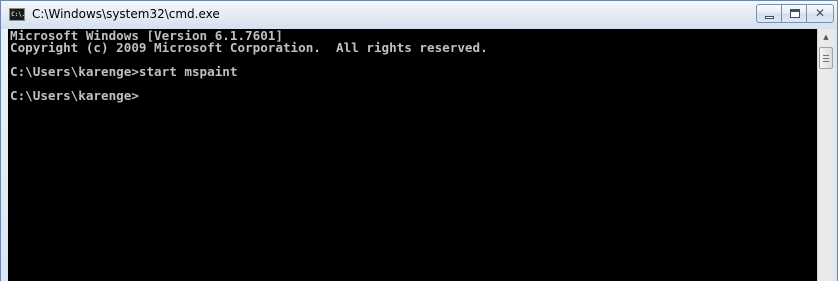  I want to click on close-button: ✕, so click(820, 13).